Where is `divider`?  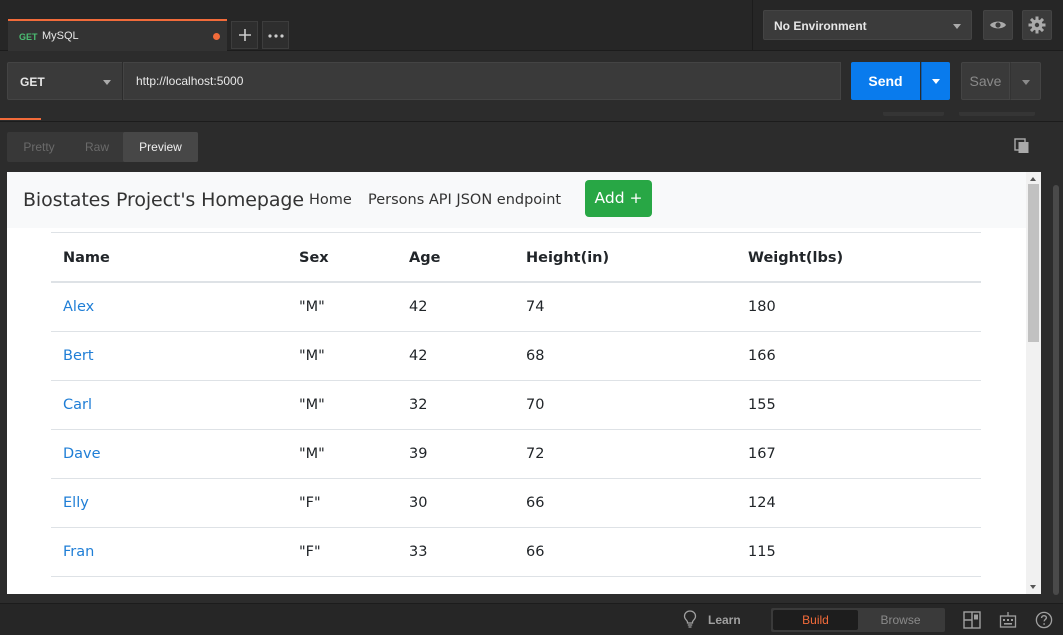 divider is located at coordinates (531, 121).